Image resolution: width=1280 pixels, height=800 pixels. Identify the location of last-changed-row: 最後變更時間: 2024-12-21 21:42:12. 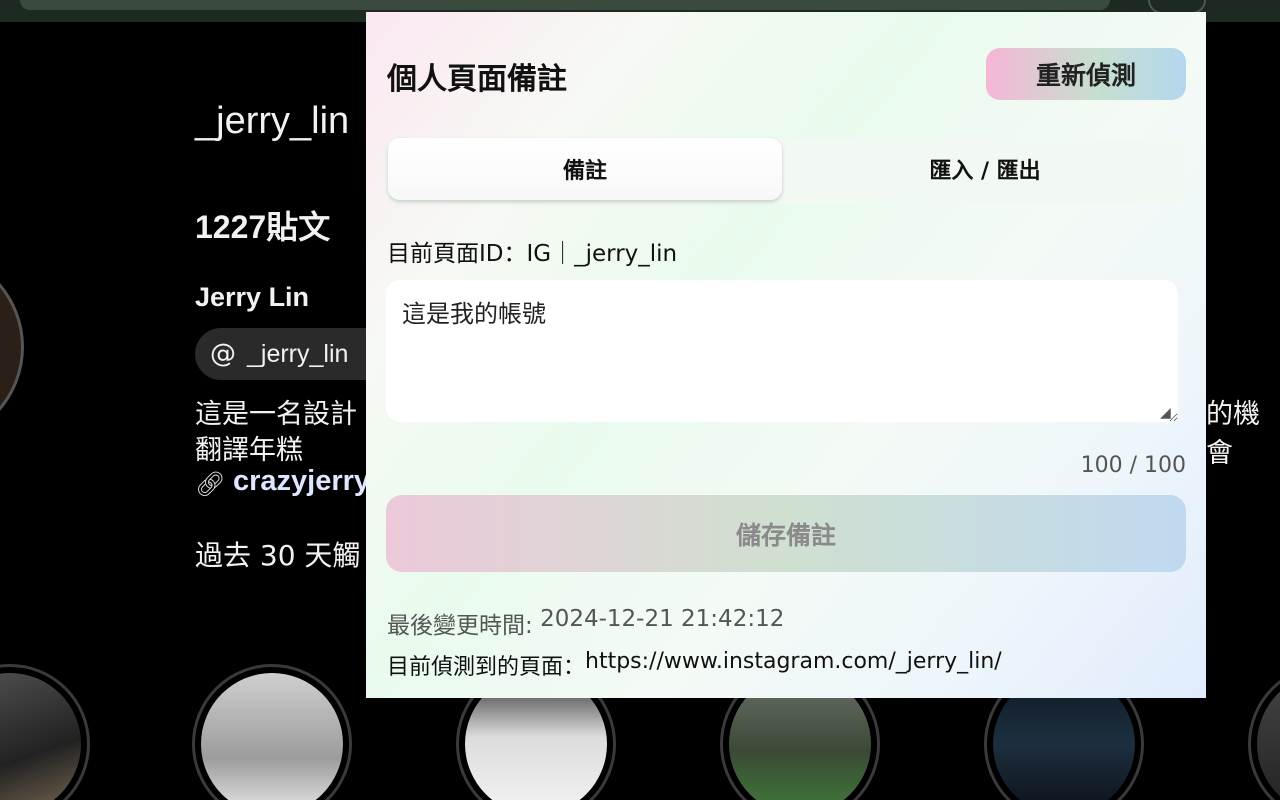
(585, 623).